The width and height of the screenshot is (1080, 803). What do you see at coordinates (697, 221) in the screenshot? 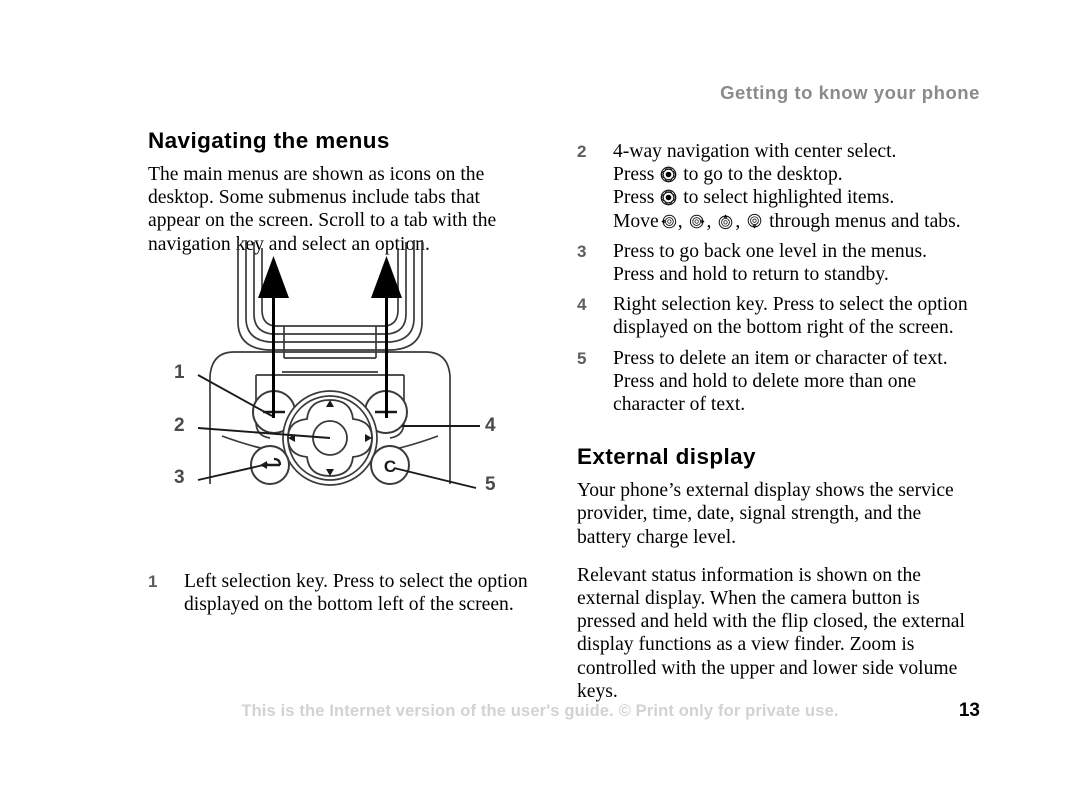
I see `navigation-key-right-icon` at bounding box center [697, 221].